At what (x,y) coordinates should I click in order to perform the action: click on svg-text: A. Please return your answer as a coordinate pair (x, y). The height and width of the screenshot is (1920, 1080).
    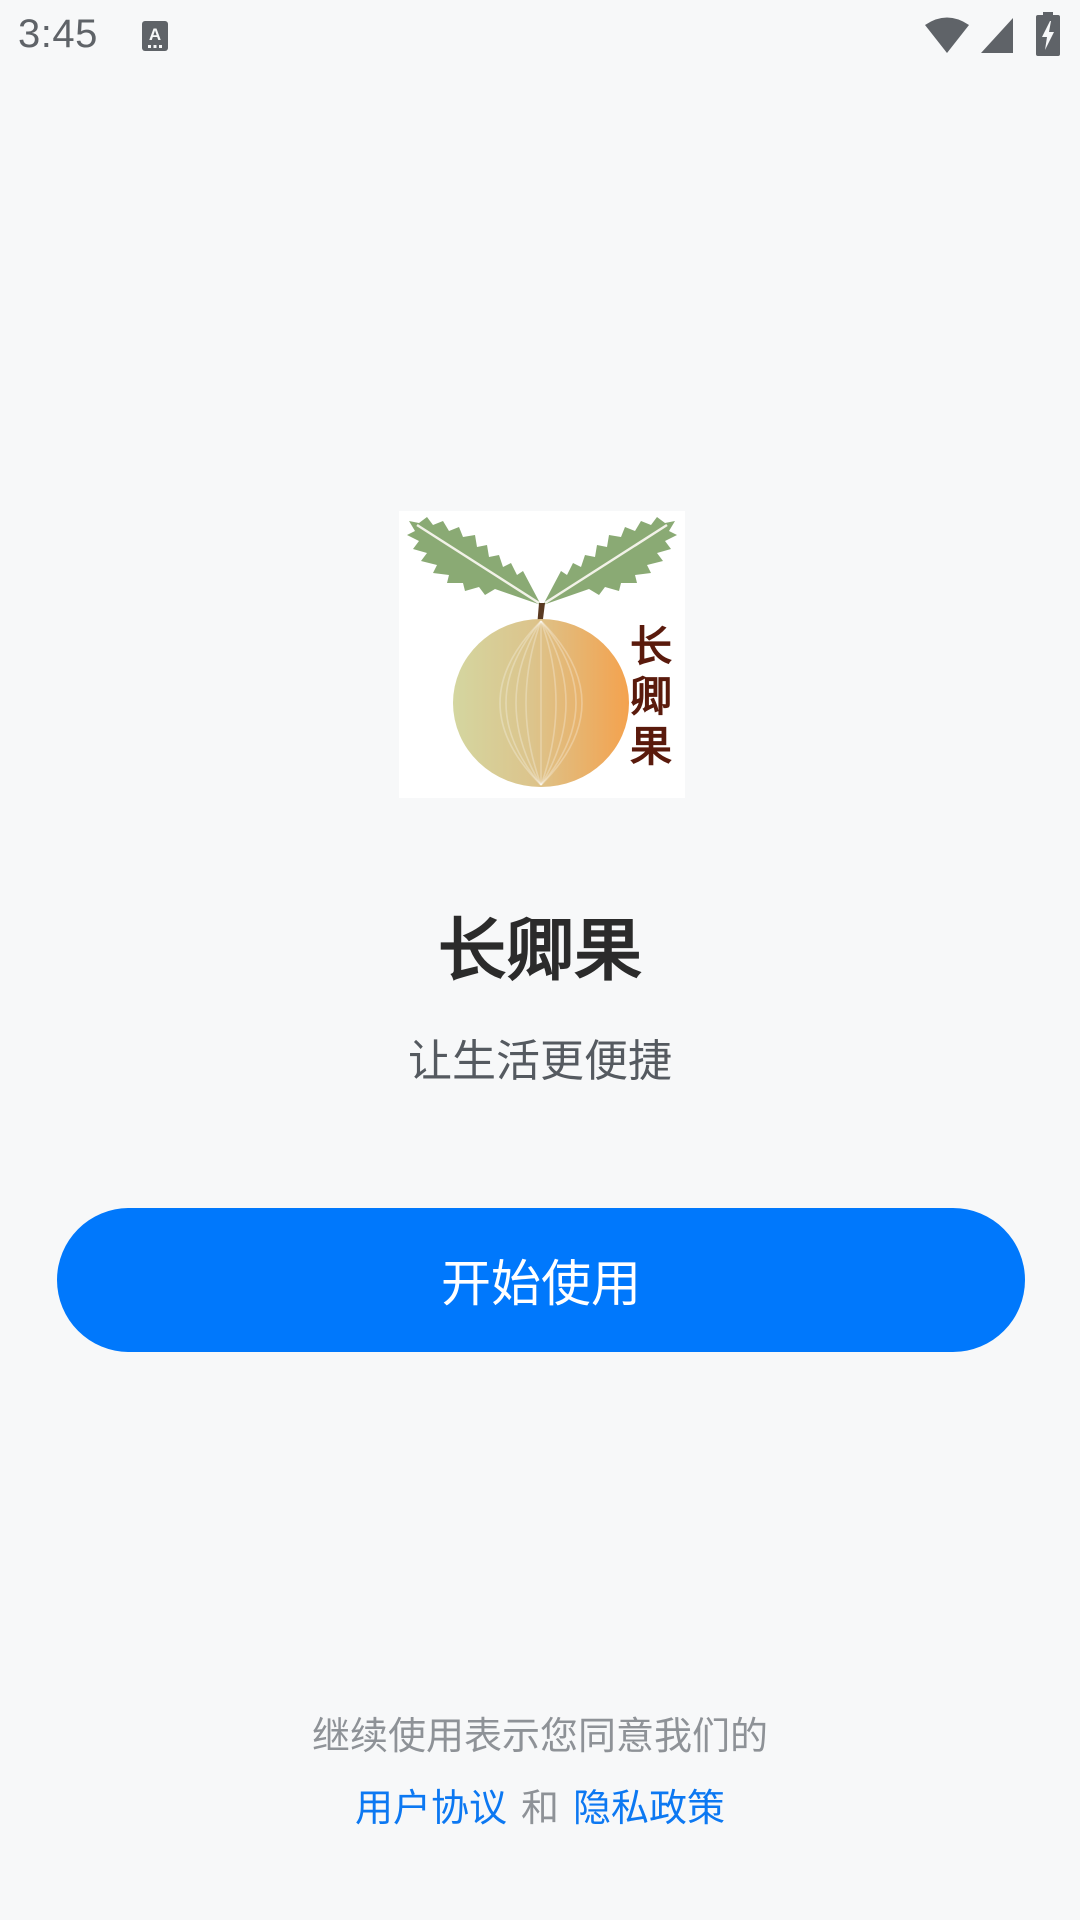
    Looking at the image, I should click on (155, 34).